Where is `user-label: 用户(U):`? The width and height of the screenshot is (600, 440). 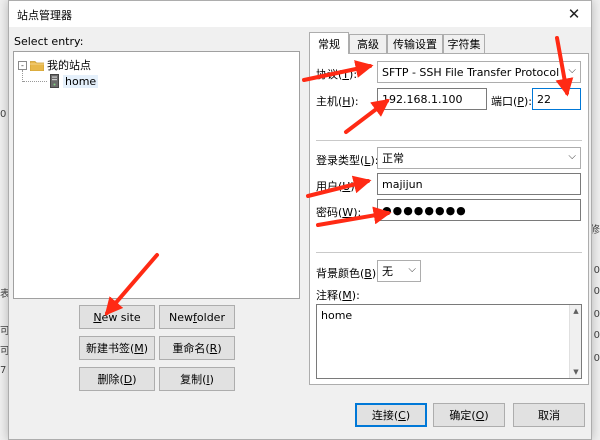 user-label: 用户(U): is located at coordinates (337, 186).